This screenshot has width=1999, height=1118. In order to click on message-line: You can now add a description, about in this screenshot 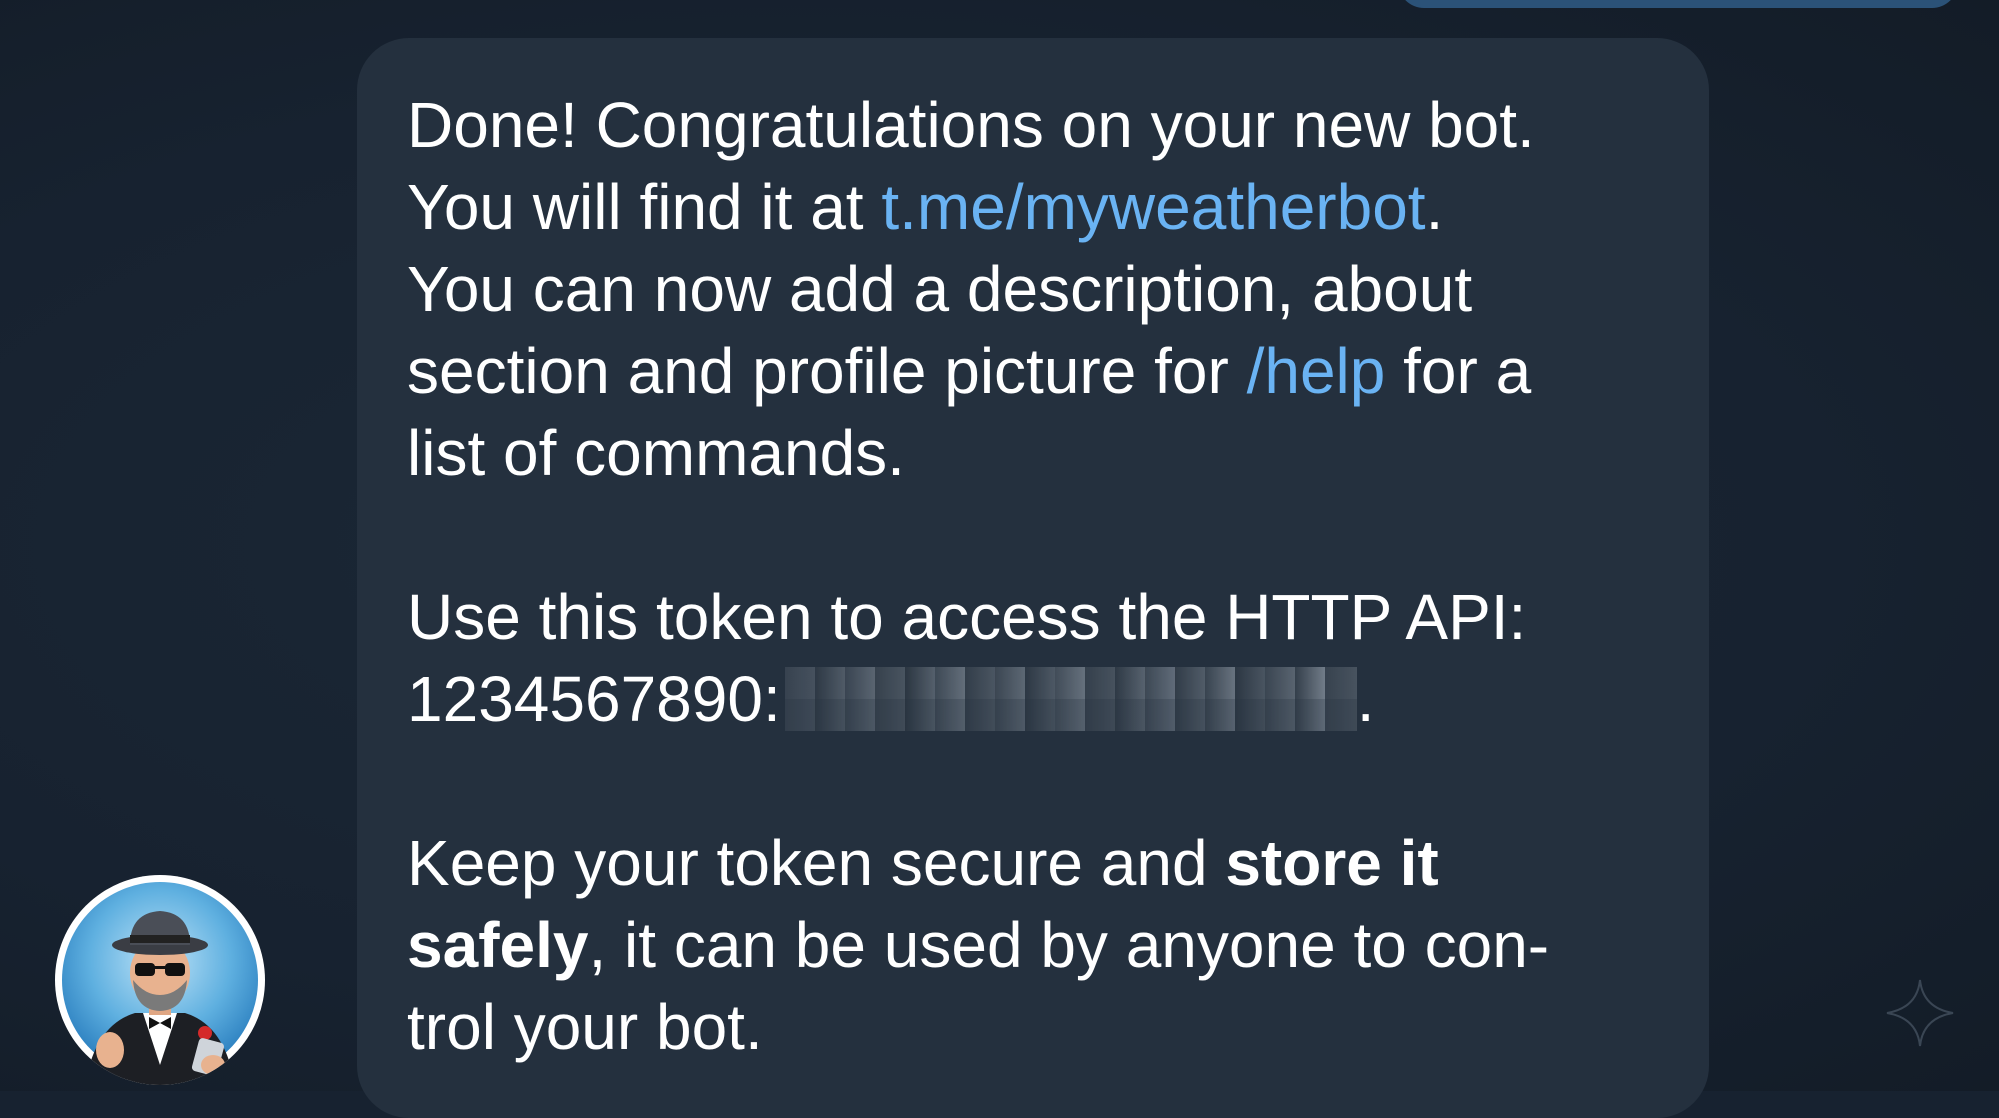, I will do `click(1037, 289)`.